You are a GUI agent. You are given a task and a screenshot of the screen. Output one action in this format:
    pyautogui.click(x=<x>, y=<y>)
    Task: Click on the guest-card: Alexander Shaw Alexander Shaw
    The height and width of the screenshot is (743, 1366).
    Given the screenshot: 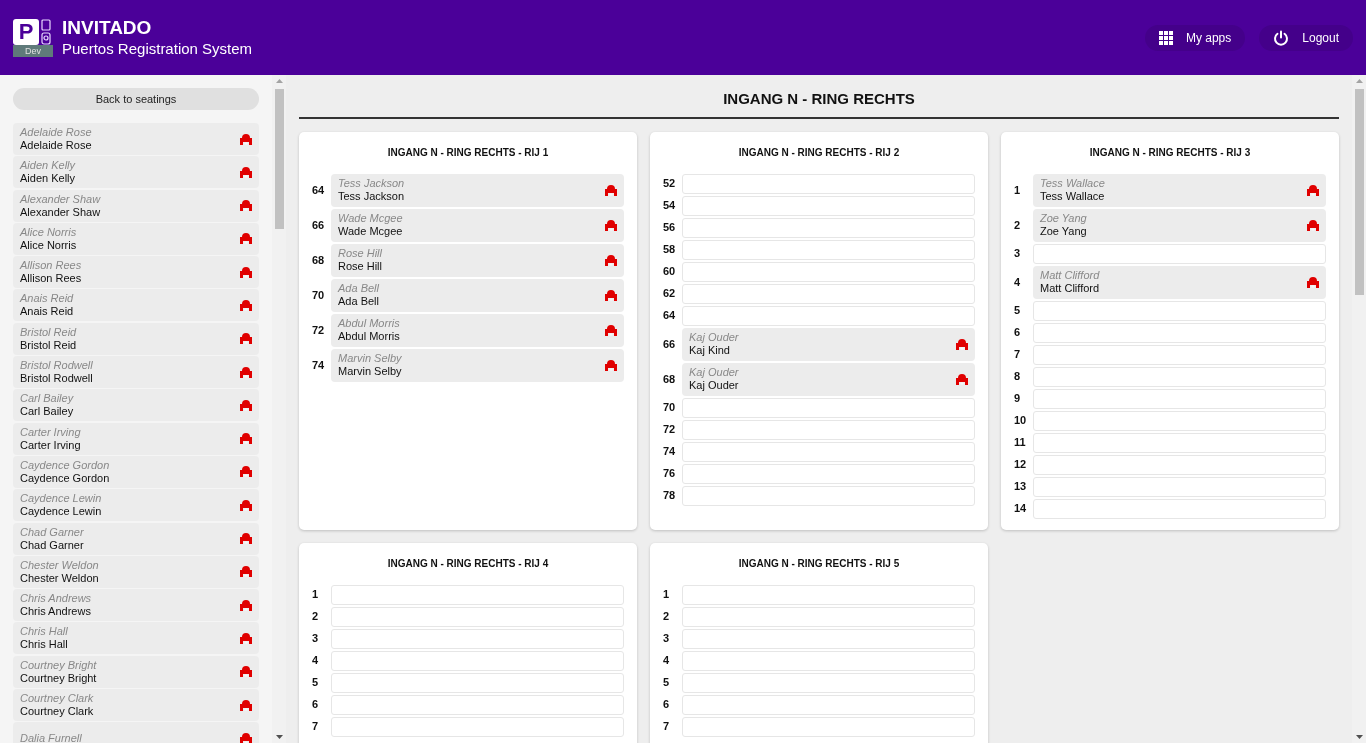 What is the action you would take?
    pyautogui.click(x=136, y=205)
    